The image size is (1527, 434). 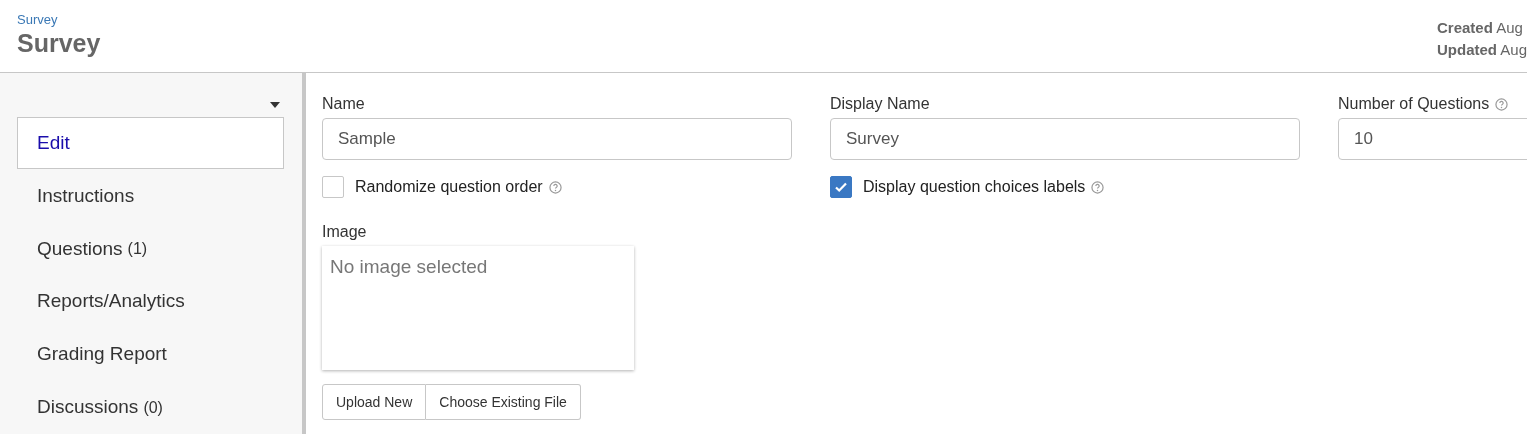 What do you see at coordinates (343, 104) in the screenshot?
I see `field-label: Name` at bounding box center [343, 104].